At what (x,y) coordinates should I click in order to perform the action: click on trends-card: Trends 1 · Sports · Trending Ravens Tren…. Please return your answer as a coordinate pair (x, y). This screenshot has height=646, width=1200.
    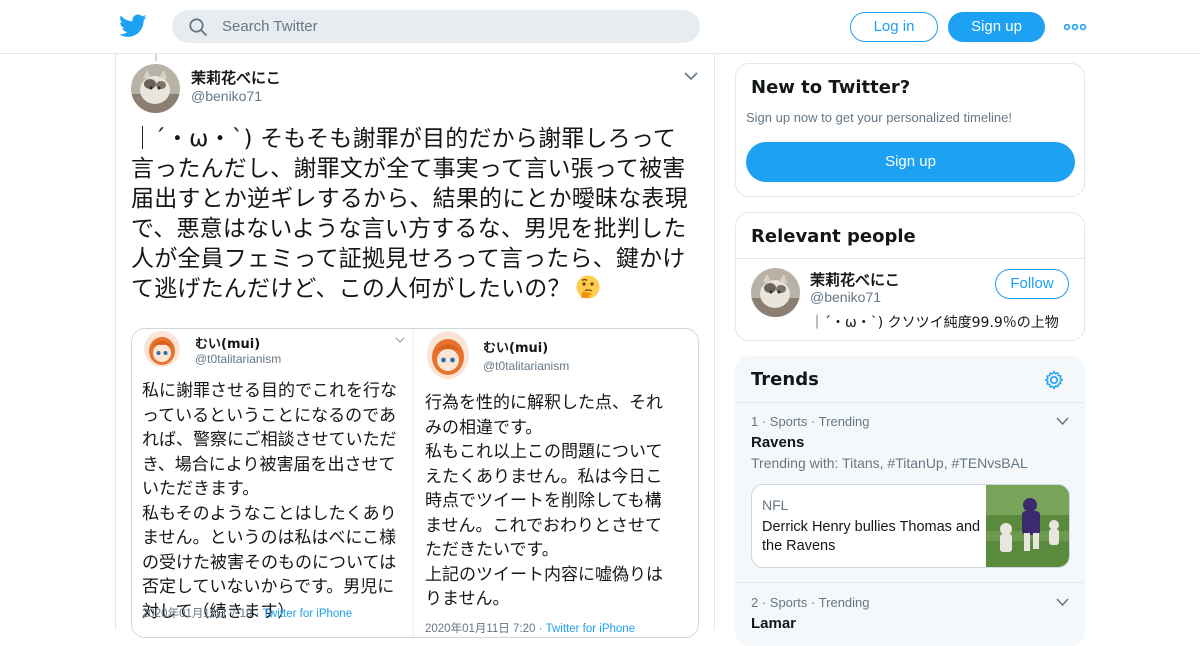
    Looking at the image, I should click on (910, 501).